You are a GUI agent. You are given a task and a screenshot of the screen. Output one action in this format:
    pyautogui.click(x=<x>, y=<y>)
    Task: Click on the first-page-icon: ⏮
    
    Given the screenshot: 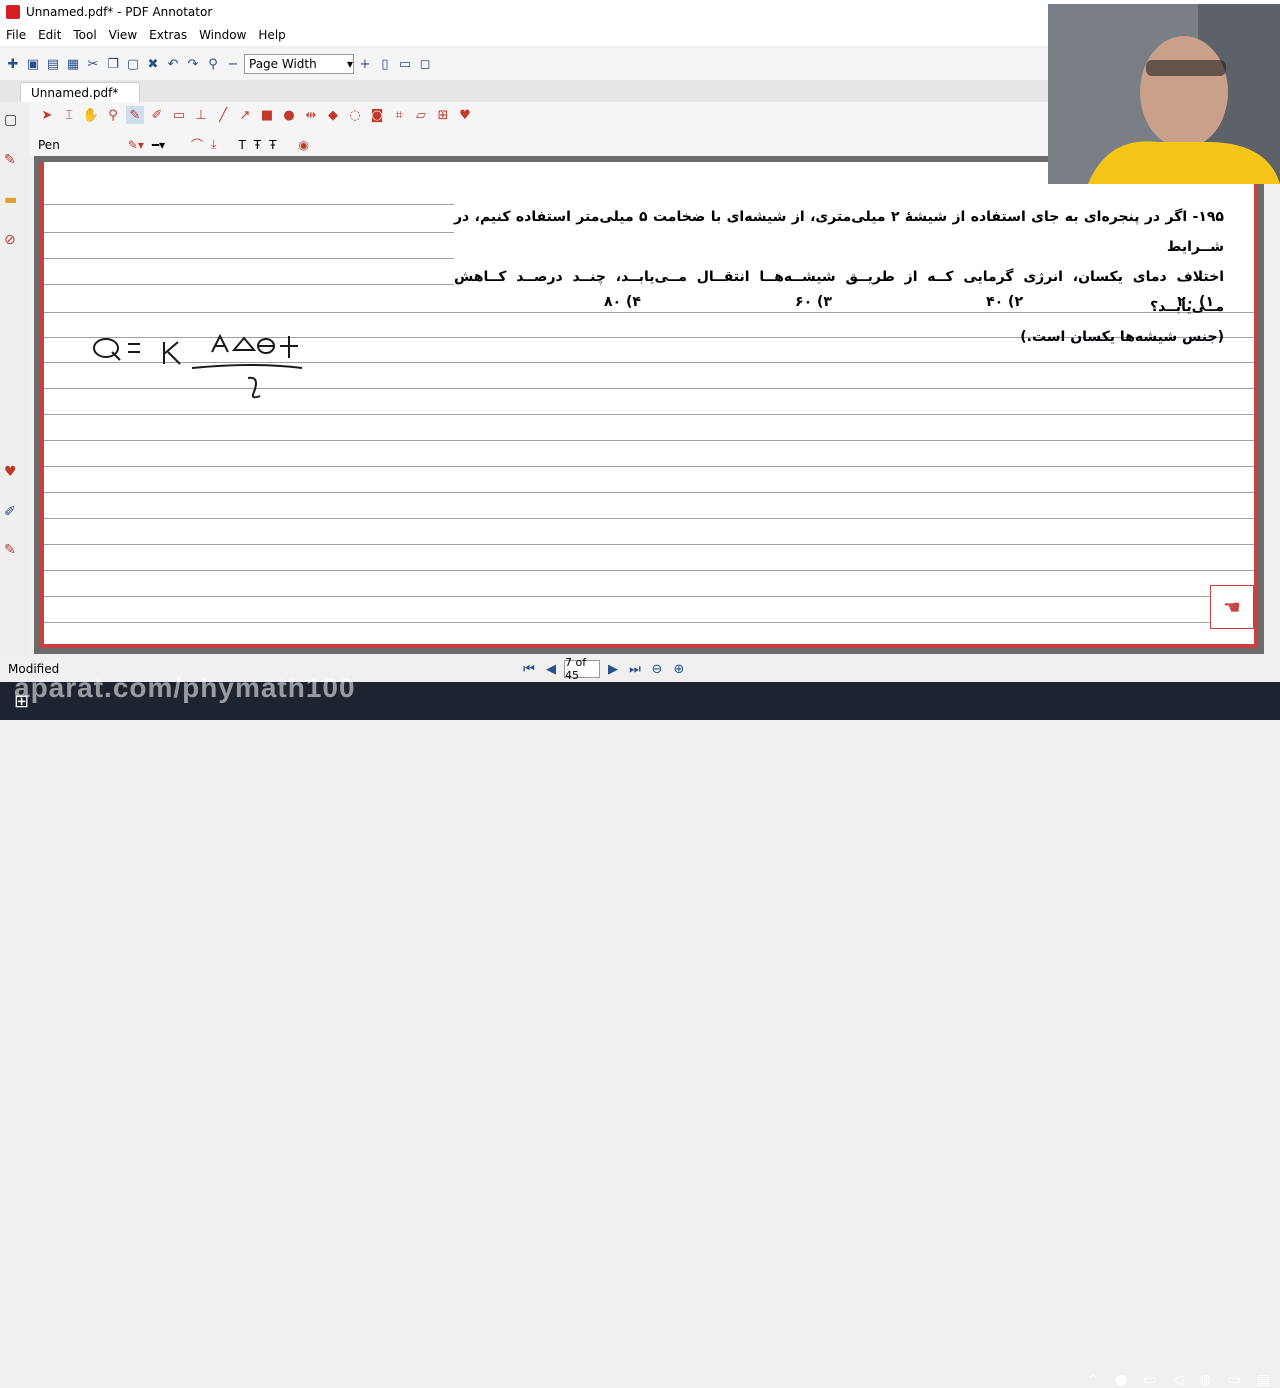 What is the action you would take?
    pyautogui.click(x=529, y=669)
    